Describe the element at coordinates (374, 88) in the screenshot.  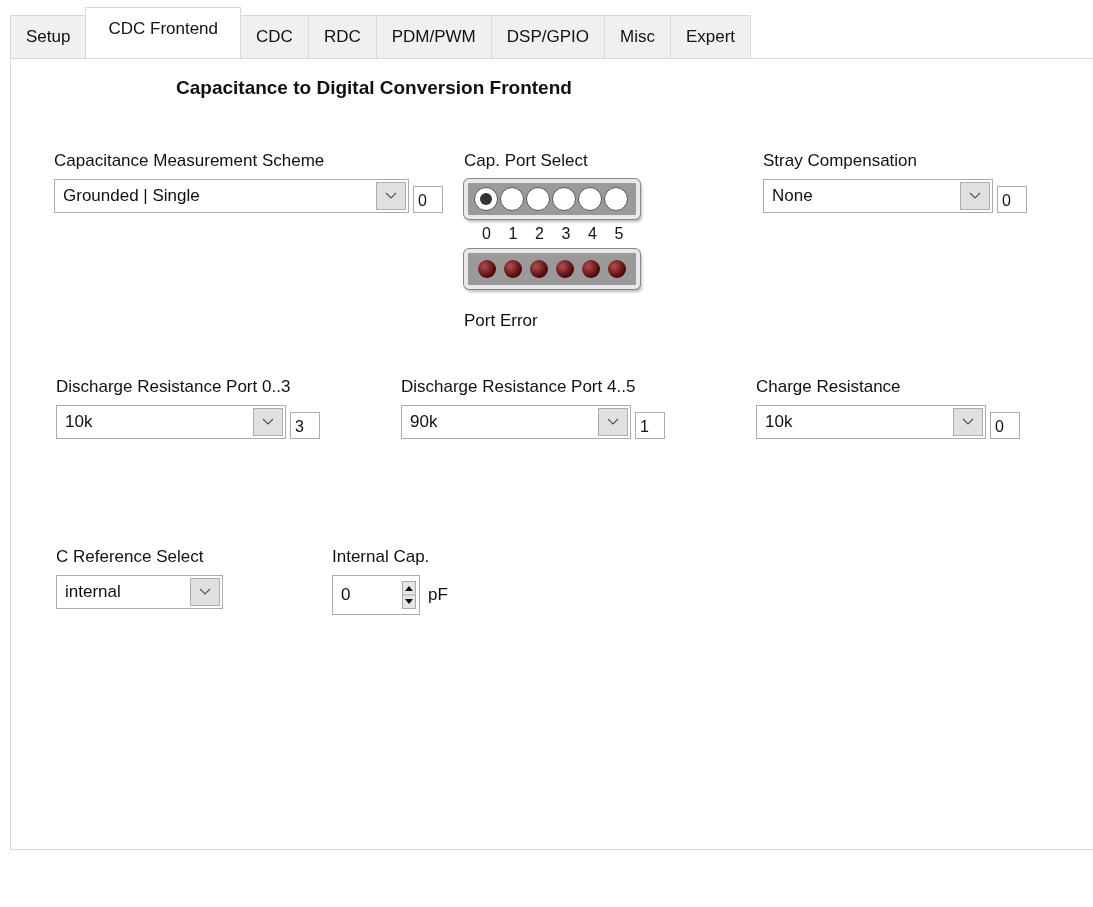
I see `panel-title: Capacitance to Digital Conversion Frontend` at that location.